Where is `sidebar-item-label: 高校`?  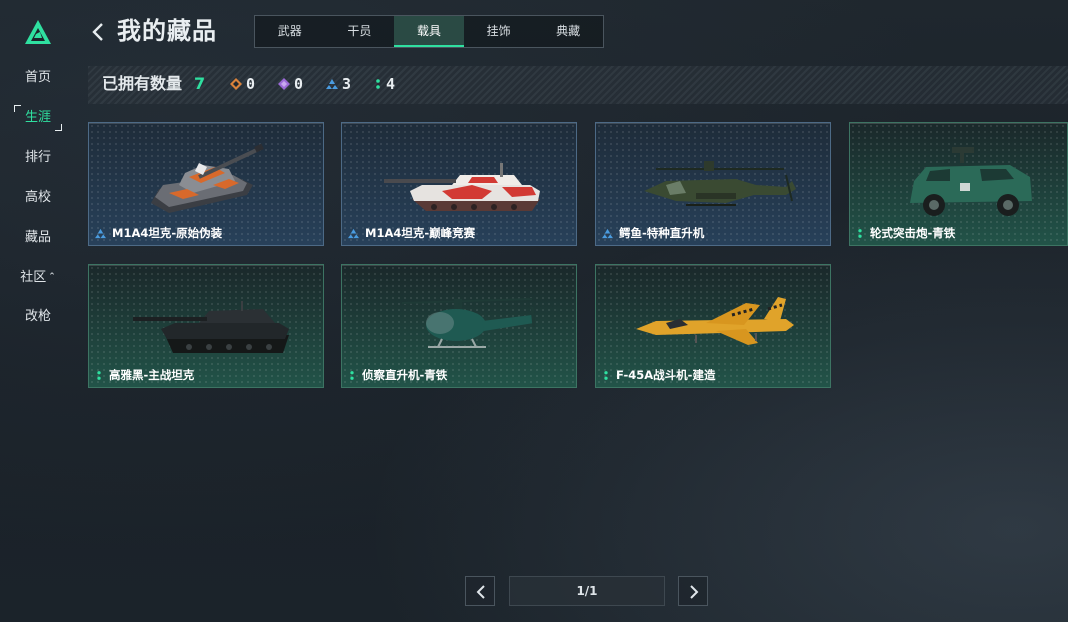
sidebar-item-label: 高校 is located at coordinates (37, 197).